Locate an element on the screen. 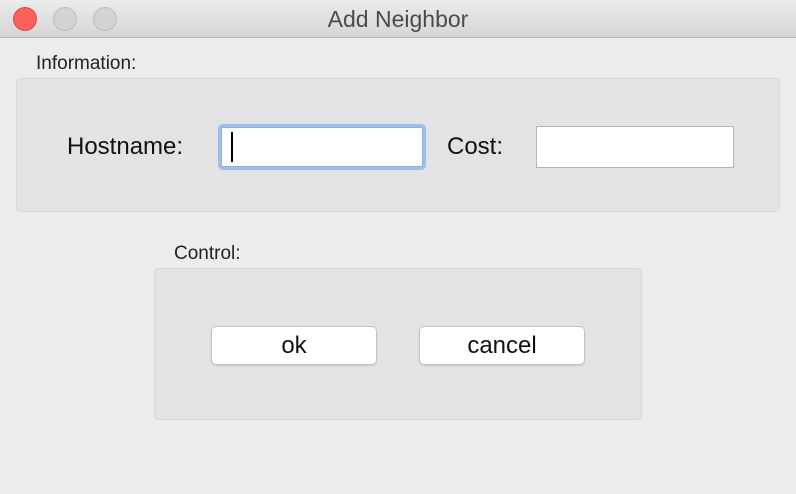  title-bar: Add Neighbor is located at coordinates (398, 19).